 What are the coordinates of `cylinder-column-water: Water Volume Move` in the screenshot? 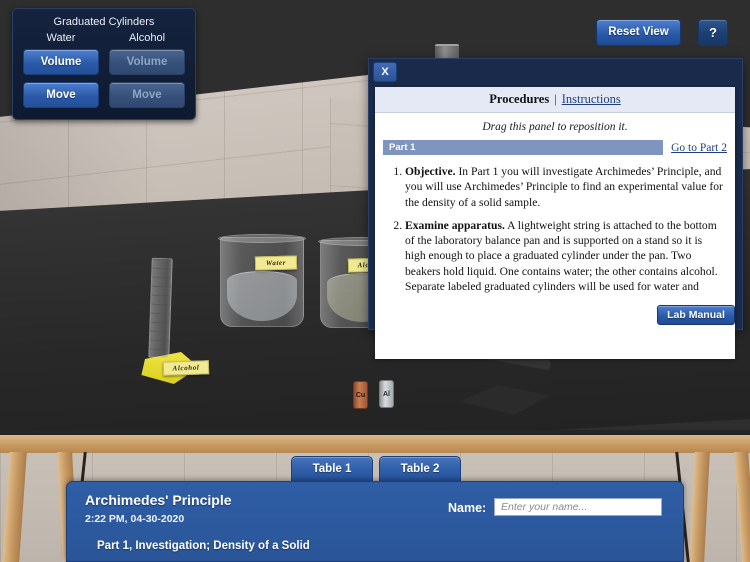 It's located at (61, 73).